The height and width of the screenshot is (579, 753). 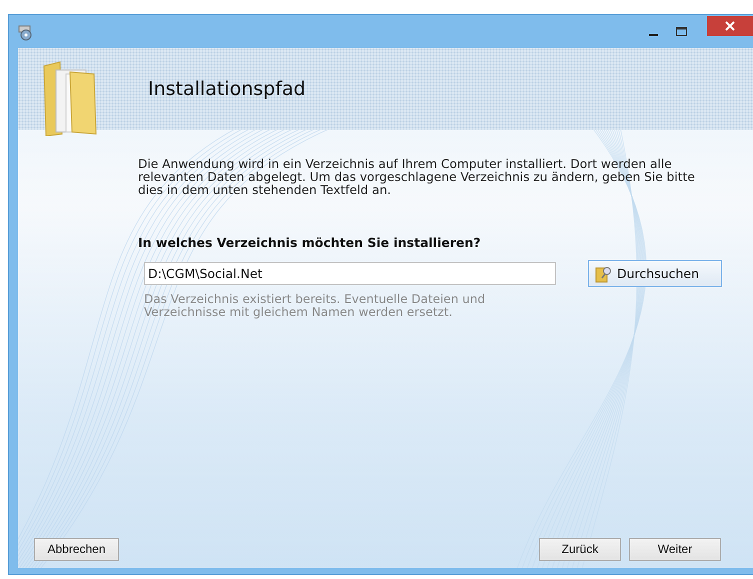 I want to click on installer-icon, so click(x=25, y=31).